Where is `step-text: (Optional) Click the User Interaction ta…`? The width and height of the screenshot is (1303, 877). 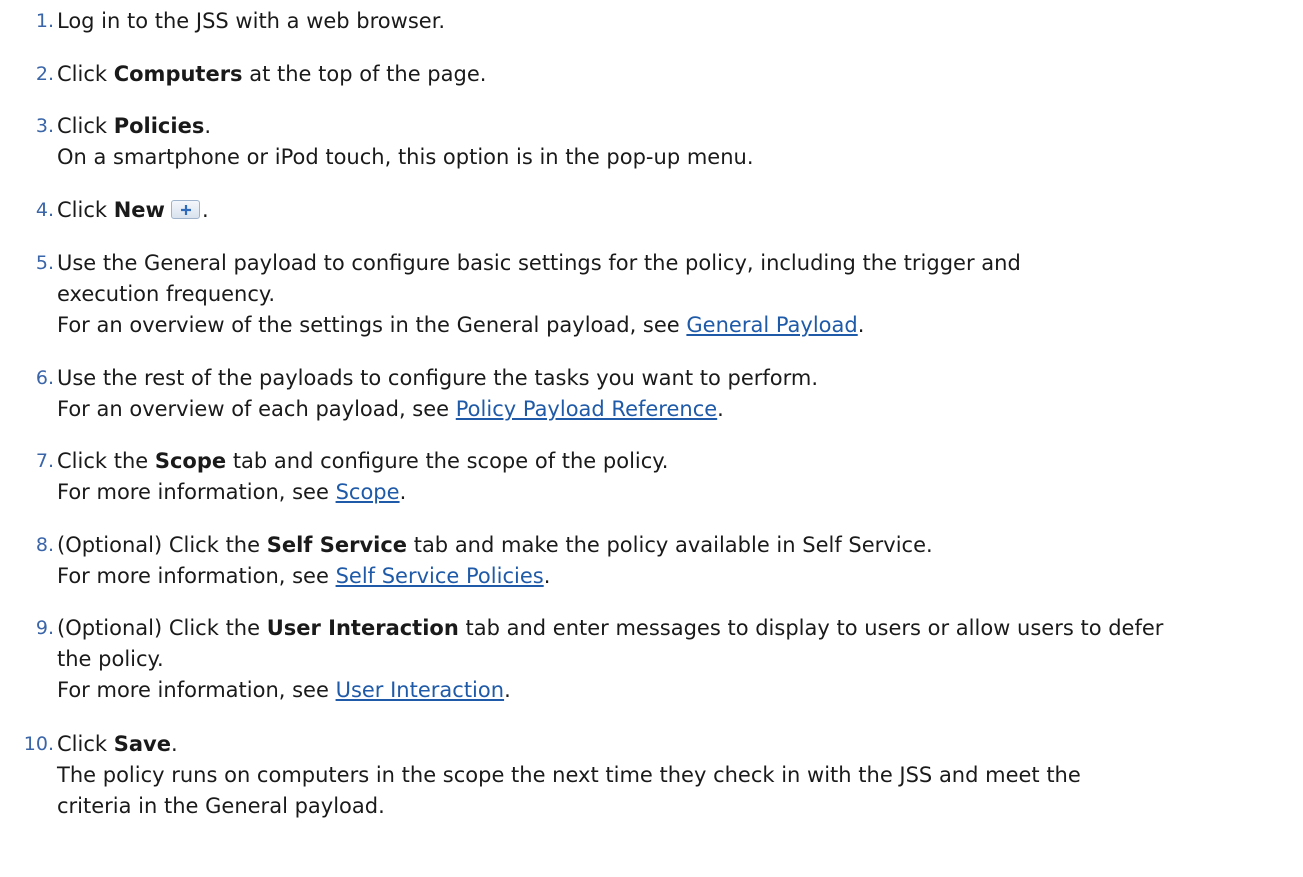 step-text: (Optional) Click the User Interaction ta… is located at coordinates (676, 628).